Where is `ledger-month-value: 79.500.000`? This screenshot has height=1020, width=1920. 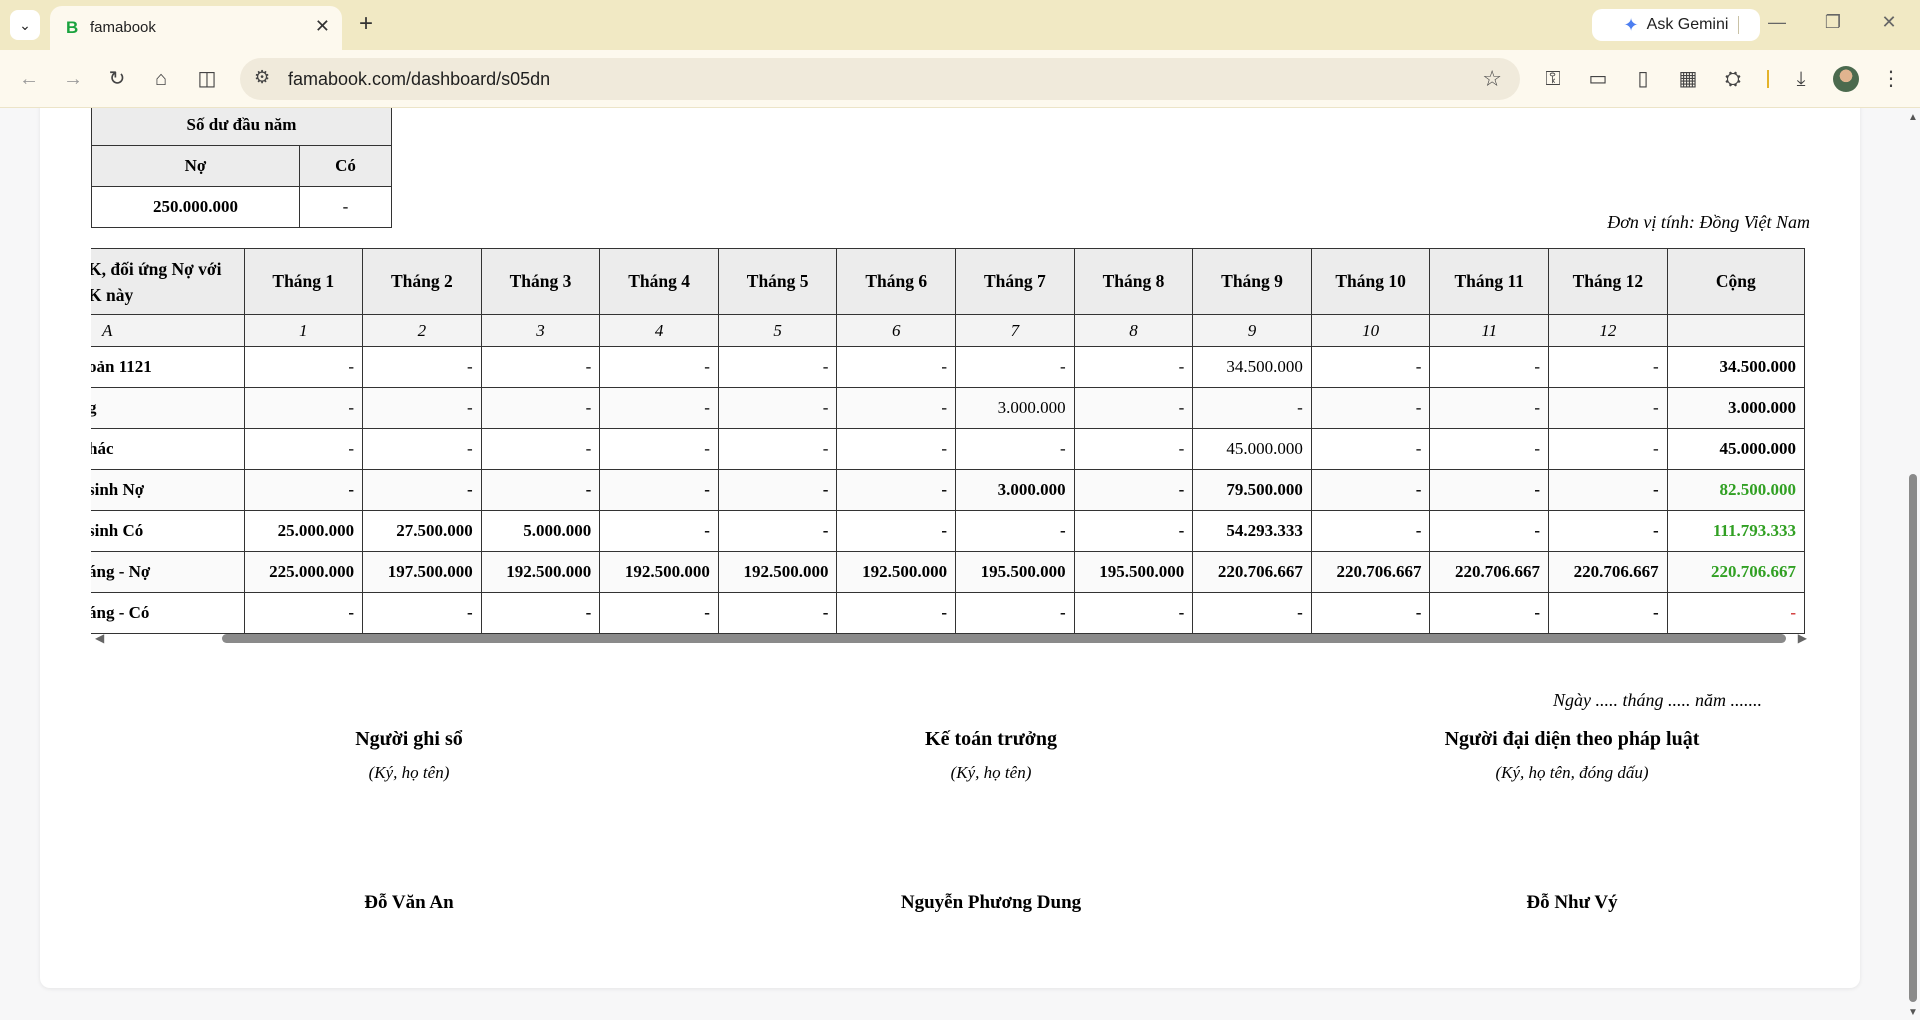
ledger-month-value: 79.500.000 is located at coordinates (1252, 490).